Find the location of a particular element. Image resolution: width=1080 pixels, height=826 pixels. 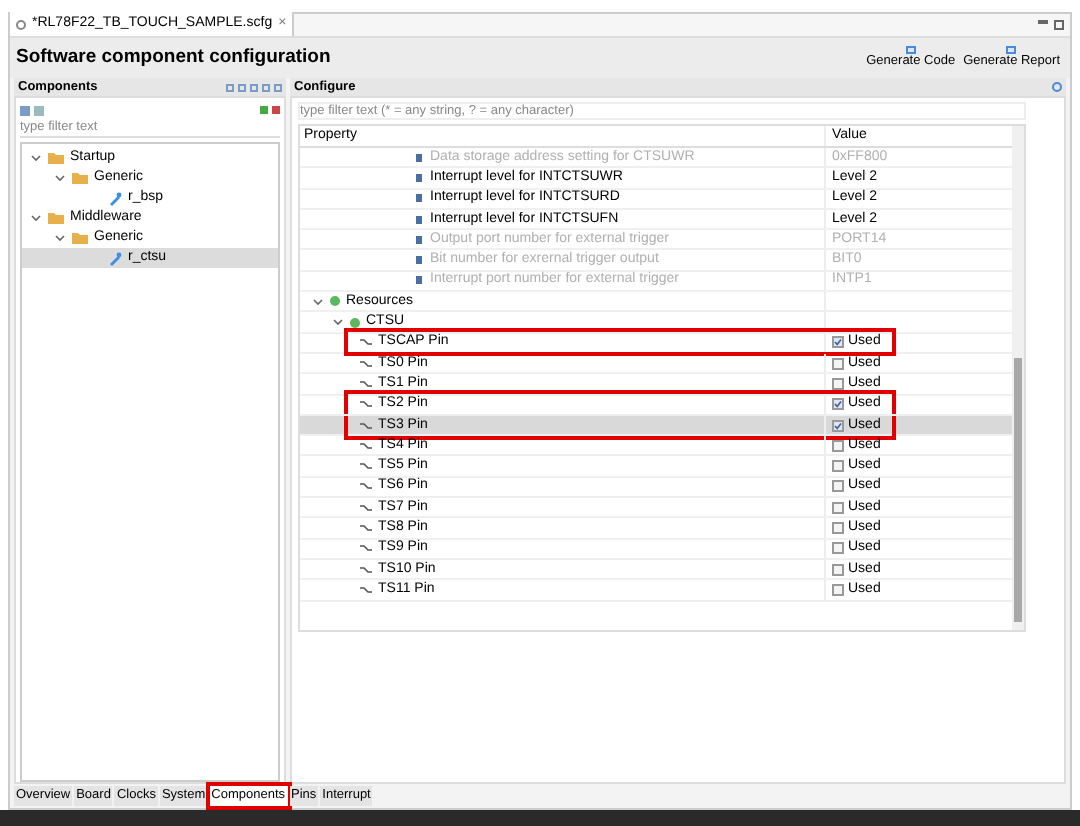

scrollbar is located at coordinates (1018, 378).